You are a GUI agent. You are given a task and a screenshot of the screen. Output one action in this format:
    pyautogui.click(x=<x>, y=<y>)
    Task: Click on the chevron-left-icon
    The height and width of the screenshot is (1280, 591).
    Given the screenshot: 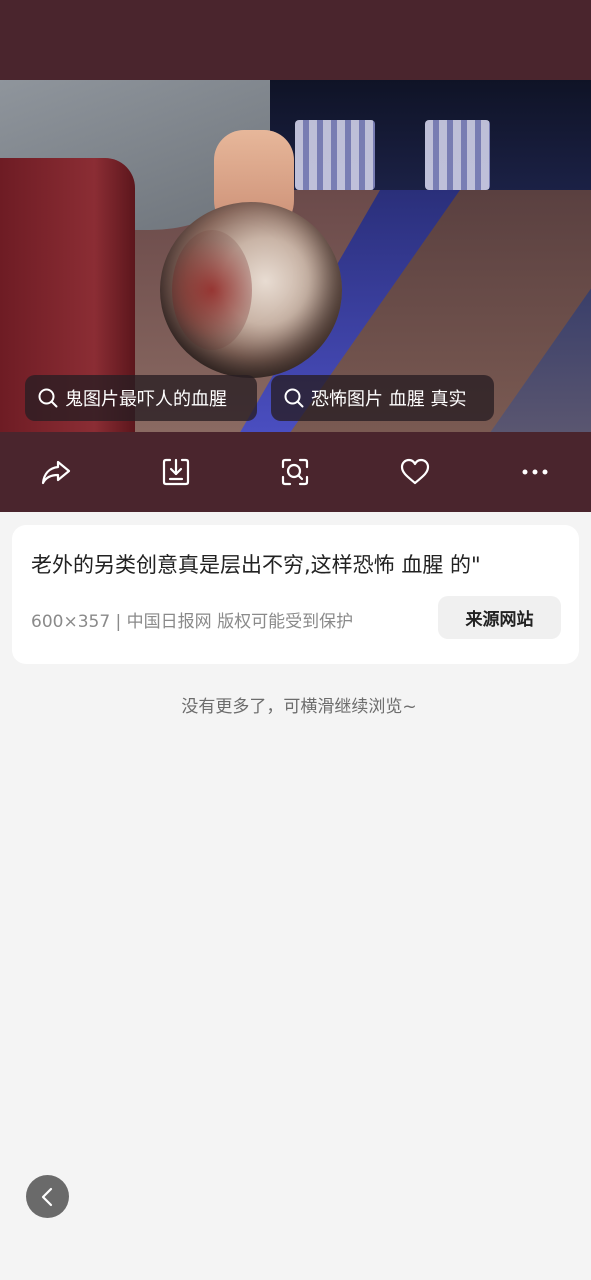 What is the action you would take?
    pyautogui.click(x=46, y=1196)
    